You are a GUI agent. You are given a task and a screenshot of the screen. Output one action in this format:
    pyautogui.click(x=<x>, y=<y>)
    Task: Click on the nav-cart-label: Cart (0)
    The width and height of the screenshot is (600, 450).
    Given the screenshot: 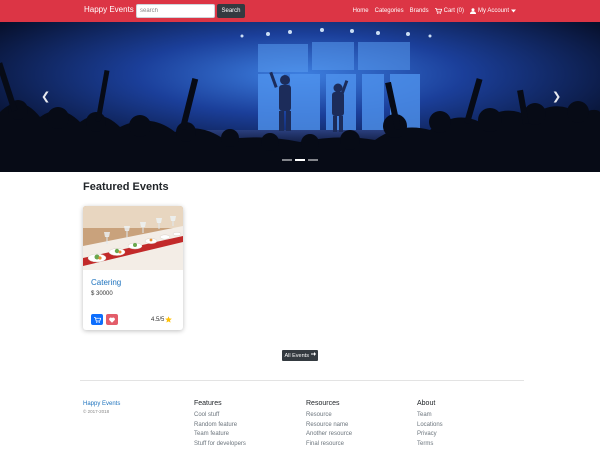 What is the action you would take?
    pyautogui.click(x=453, y=11)
    